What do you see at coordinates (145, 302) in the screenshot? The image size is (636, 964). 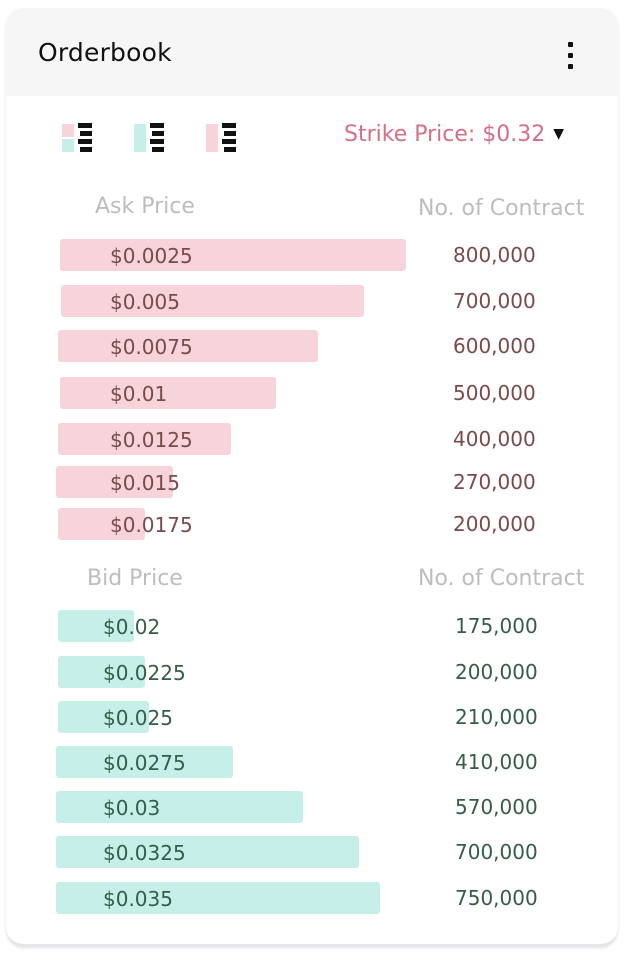 I see `ask-price-cell: $0.005` at bounding box center [145, 302].